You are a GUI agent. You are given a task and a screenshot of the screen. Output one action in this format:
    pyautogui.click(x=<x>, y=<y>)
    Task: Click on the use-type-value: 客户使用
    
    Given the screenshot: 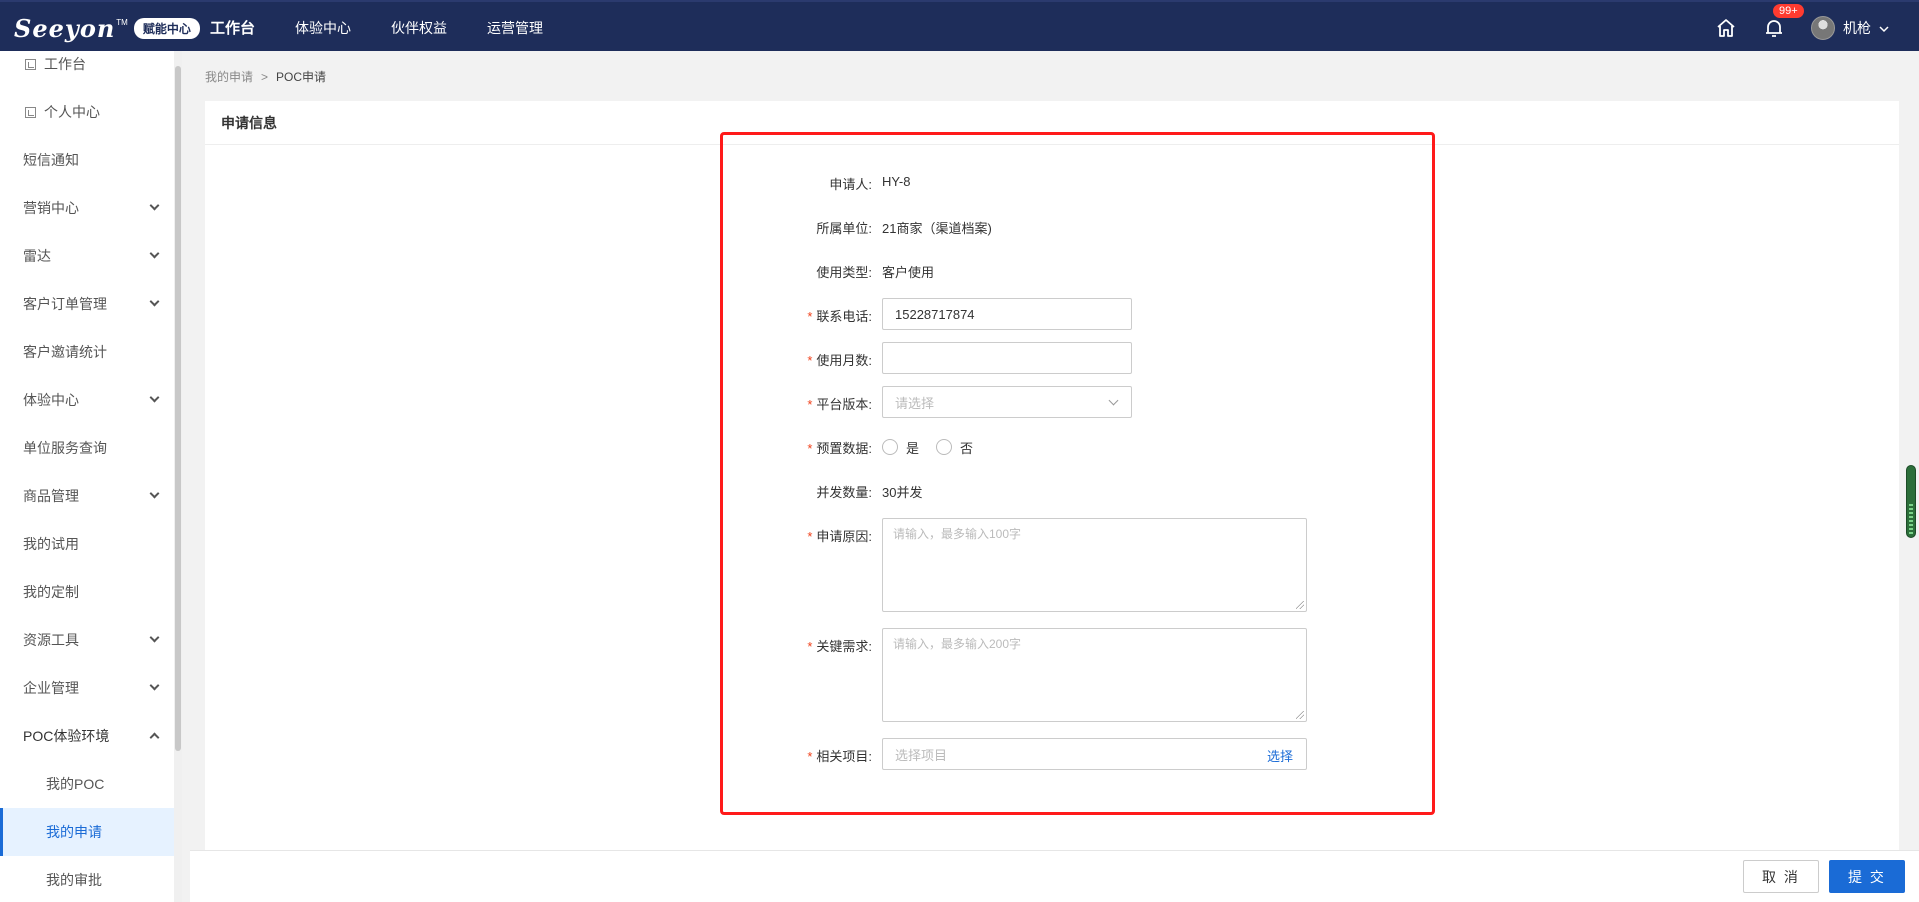 What is the action you would take?
    pyautogui.click(x=908, y=272)
    